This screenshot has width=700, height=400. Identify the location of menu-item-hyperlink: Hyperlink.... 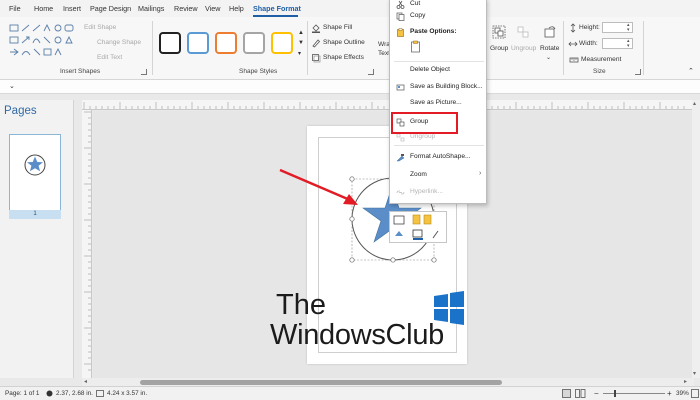
(426, 191).